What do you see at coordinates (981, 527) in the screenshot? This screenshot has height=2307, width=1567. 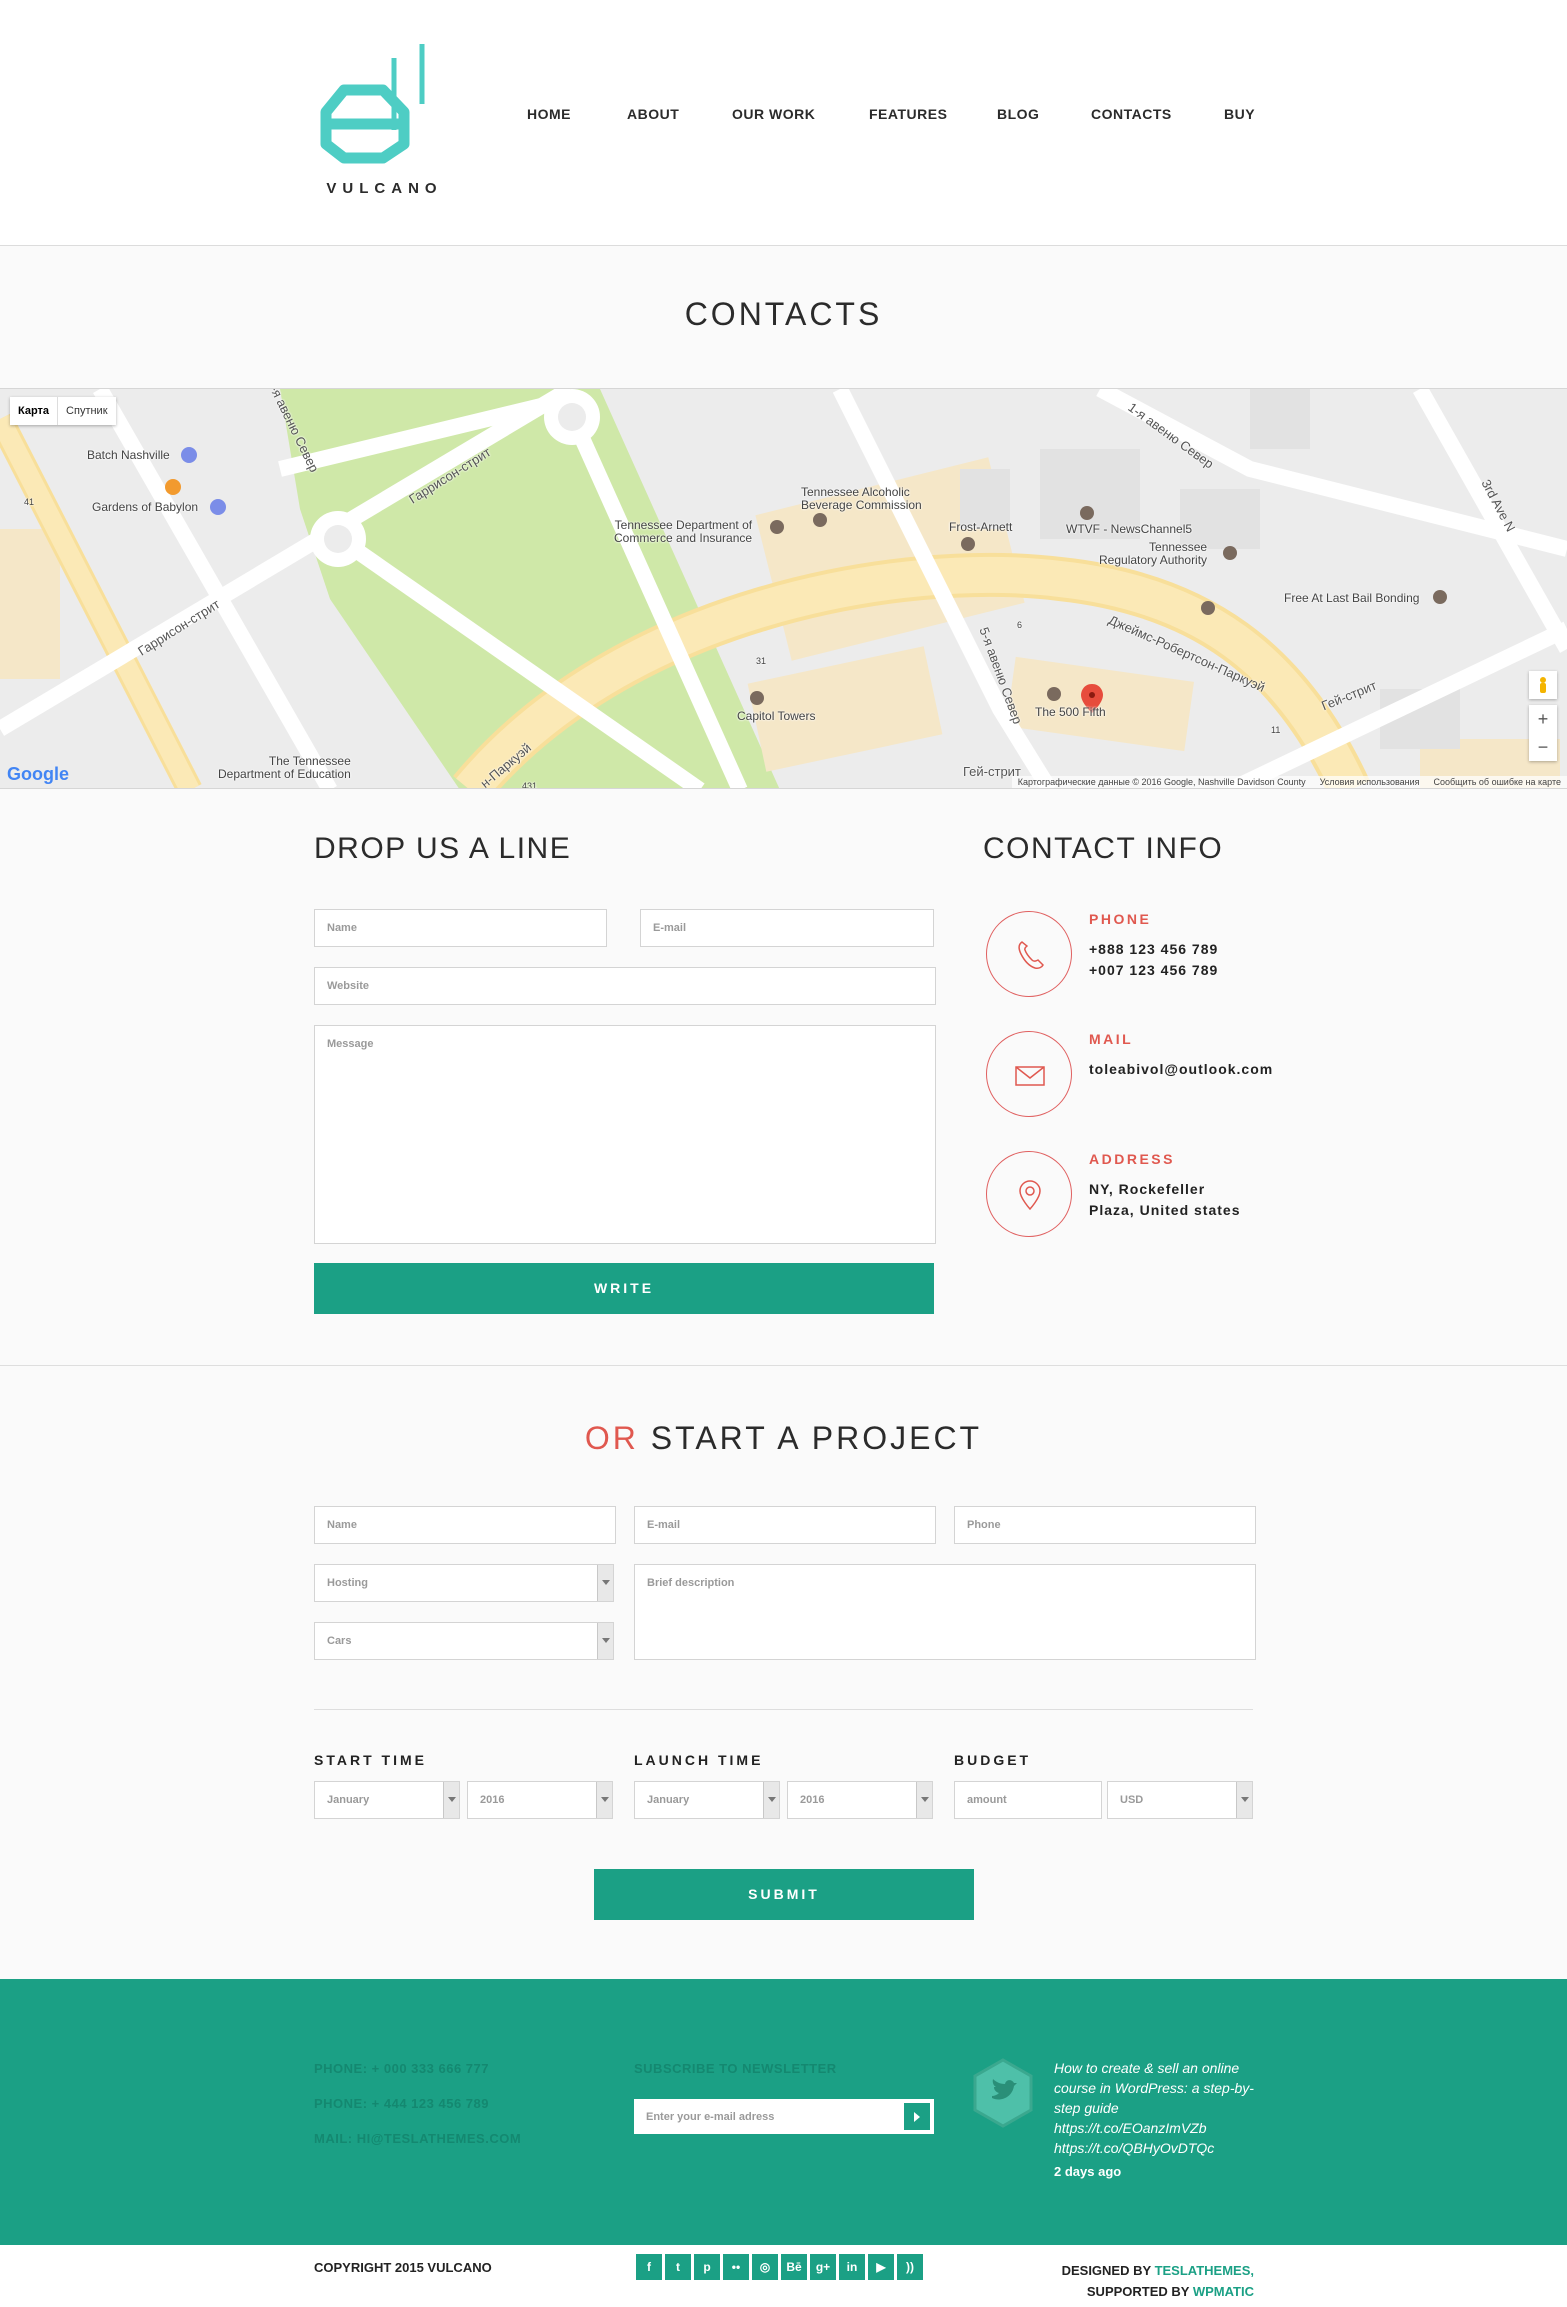 I see `map-label-frost: Frost-Arnett` at bounding box center [981, 527].